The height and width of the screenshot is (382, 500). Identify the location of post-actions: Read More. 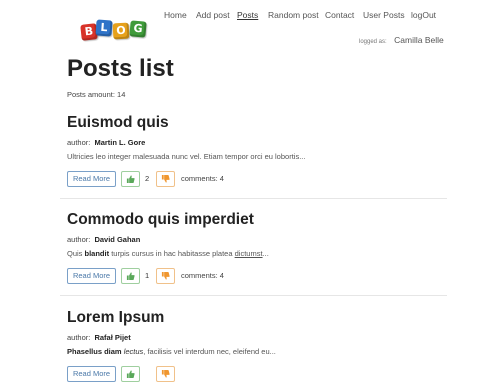
(167, 374).